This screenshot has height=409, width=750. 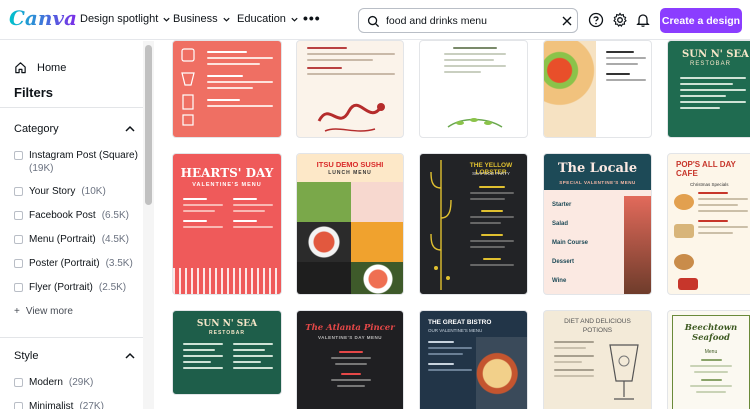 What do you see at coordinates (643, 20) in the screenshot?
I see `bell-icon` at bounding box center [643, 20].